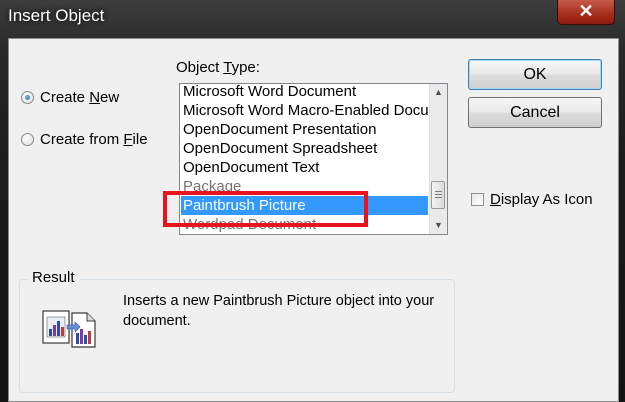 This screenshot has height=402, width=625. Describe the element at coordinates (305, 148) in the screenshot. I see `list-item: OpenDocument Spreadsheet` at that location.